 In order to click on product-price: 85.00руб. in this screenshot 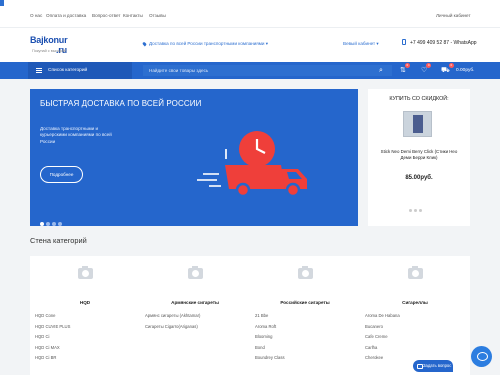, I will do `click(419, 178)`.